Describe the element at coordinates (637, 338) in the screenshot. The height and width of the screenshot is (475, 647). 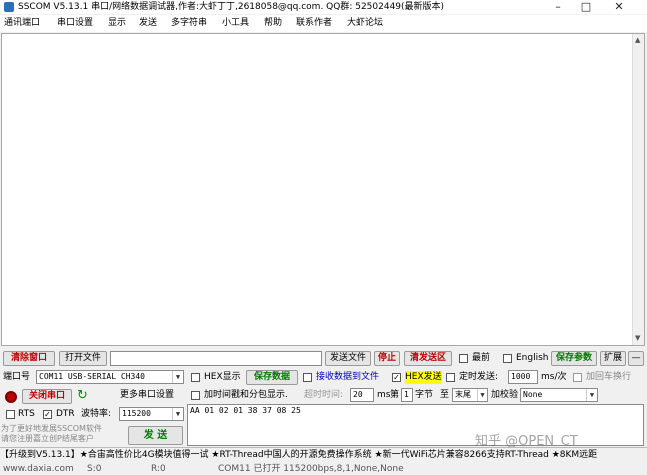
I see `scroll-down-icon: ▼` at that location.